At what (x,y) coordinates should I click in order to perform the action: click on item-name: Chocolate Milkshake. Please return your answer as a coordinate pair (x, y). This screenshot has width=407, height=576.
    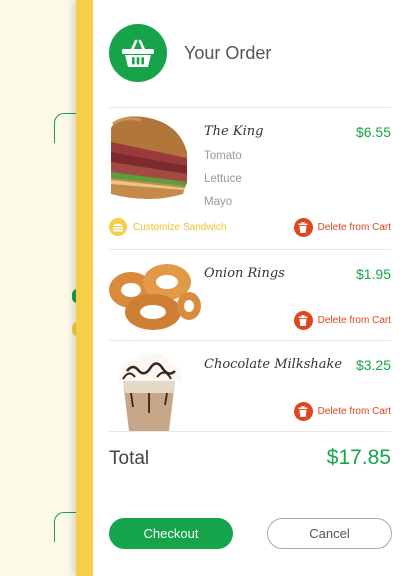
    Looking at the image, I should click on (273, 364).